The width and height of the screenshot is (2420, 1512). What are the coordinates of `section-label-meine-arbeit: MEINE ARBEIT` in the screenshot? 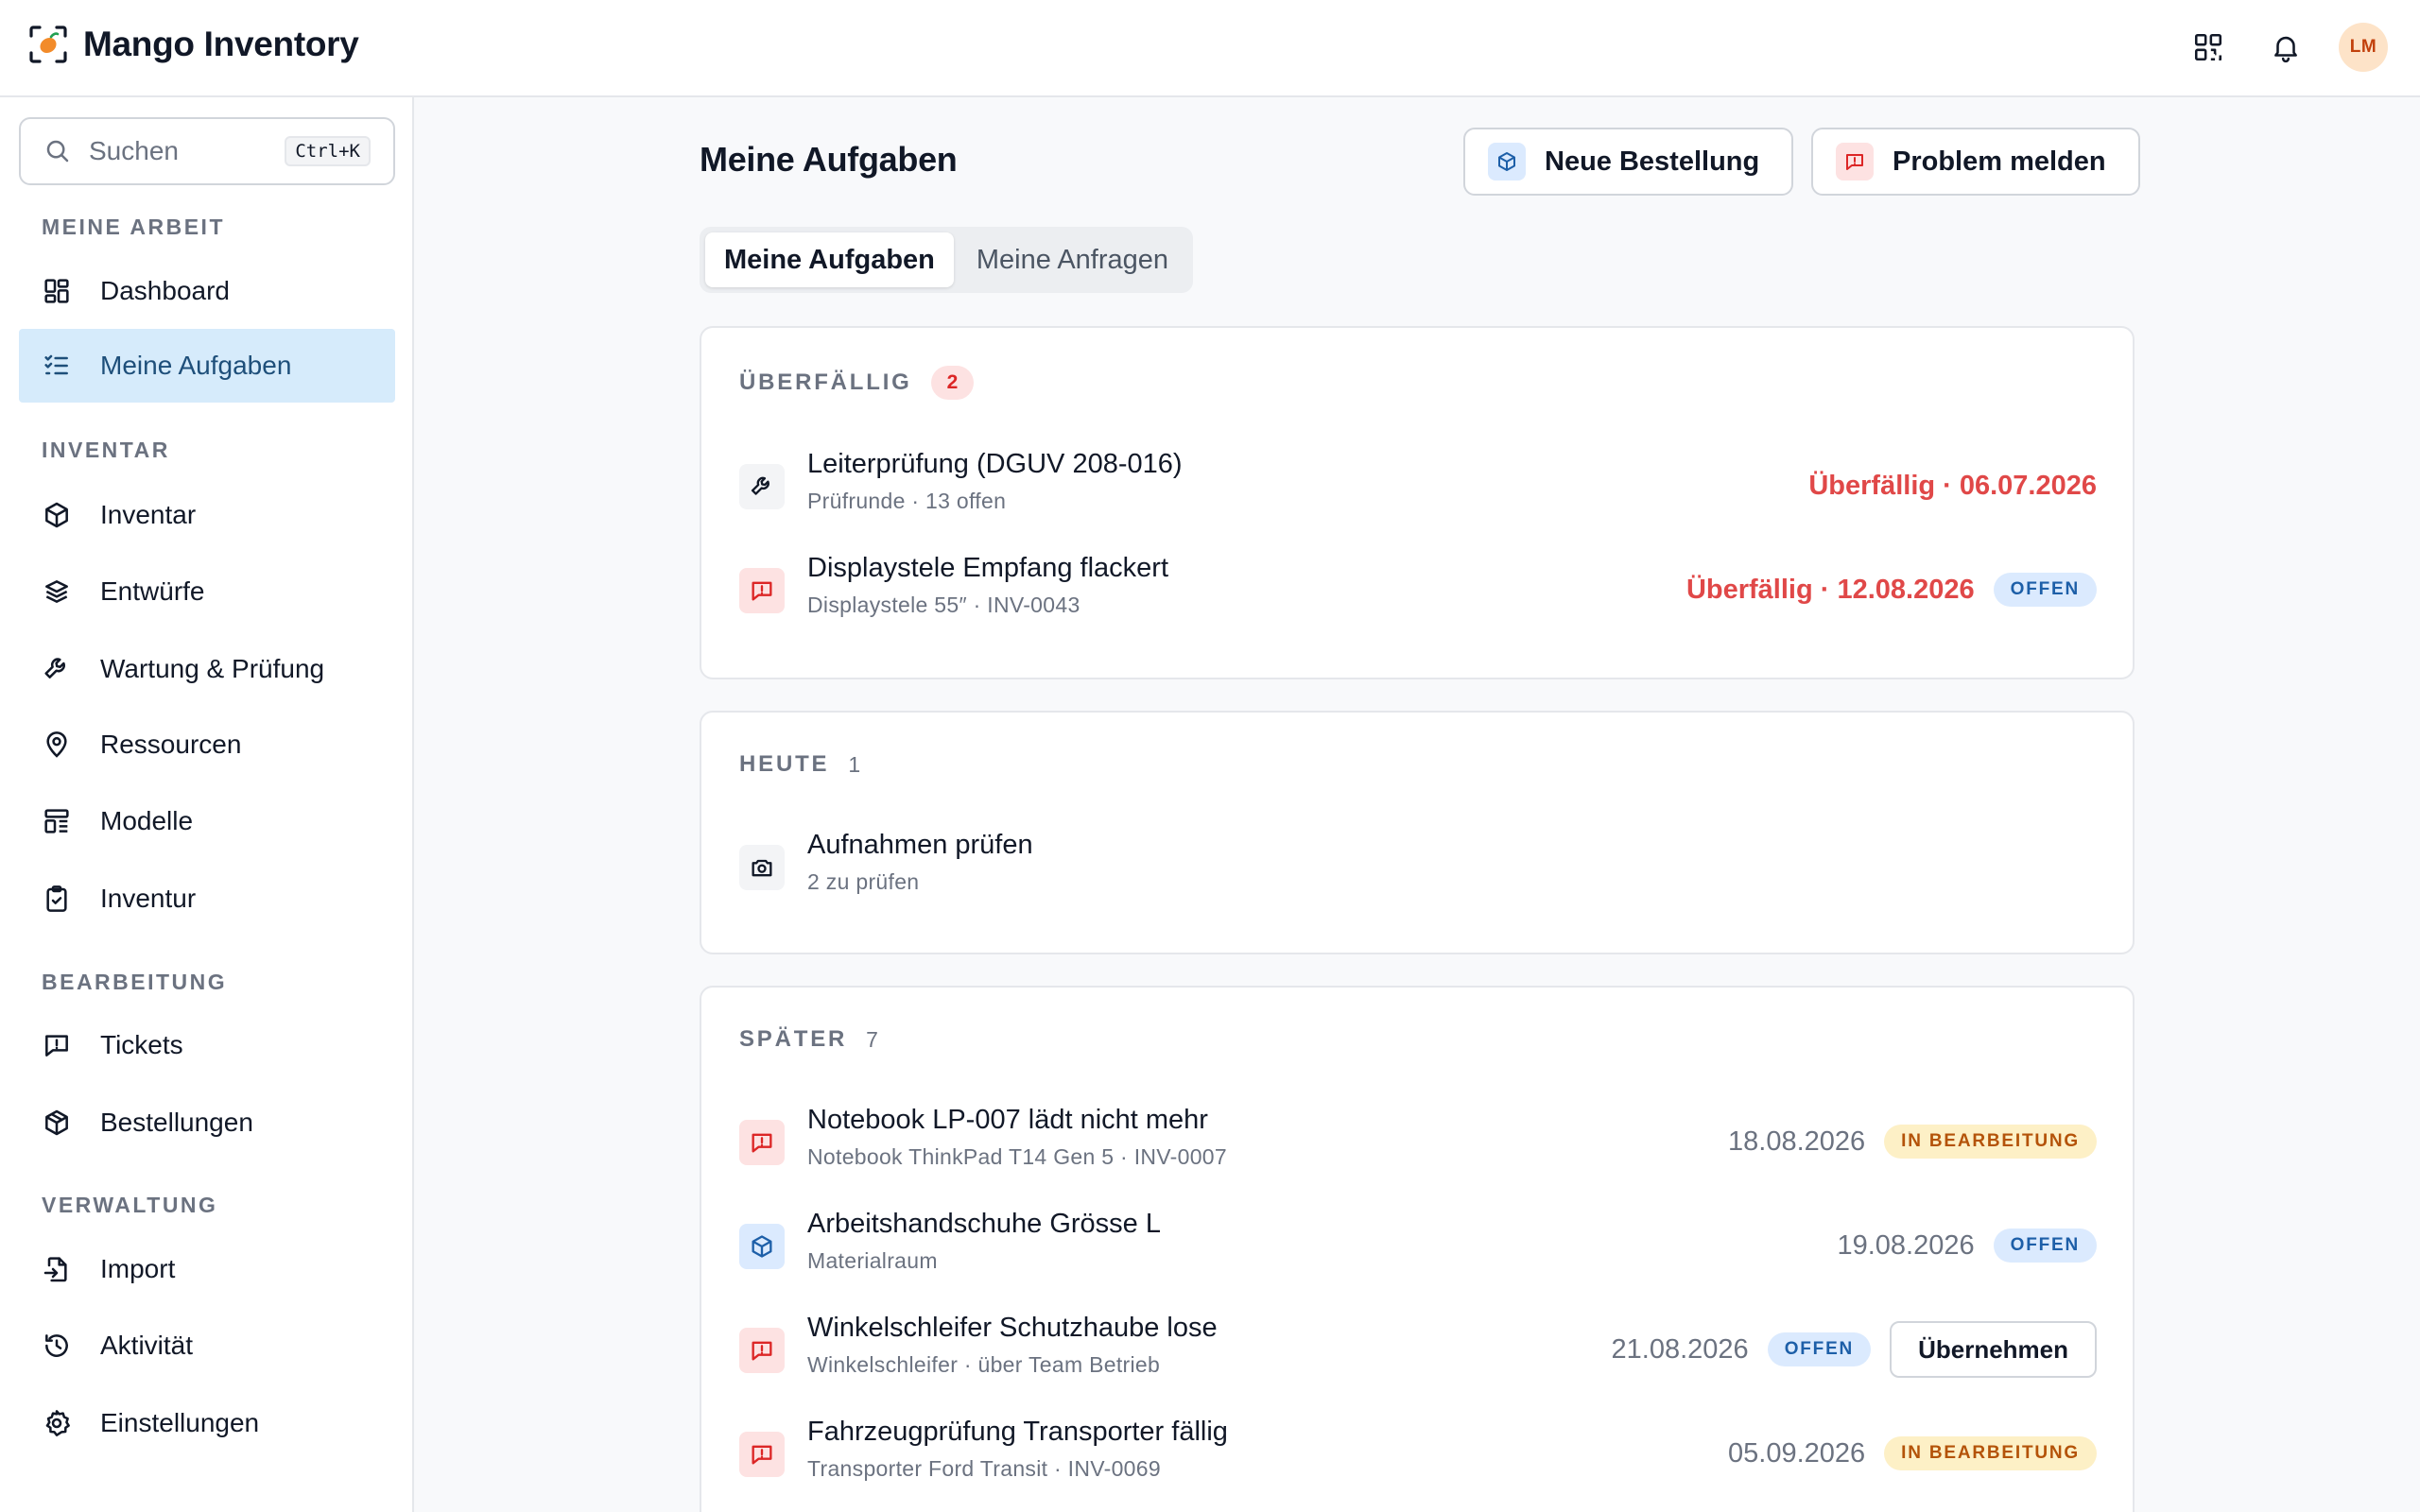 It's located at (133, 227).